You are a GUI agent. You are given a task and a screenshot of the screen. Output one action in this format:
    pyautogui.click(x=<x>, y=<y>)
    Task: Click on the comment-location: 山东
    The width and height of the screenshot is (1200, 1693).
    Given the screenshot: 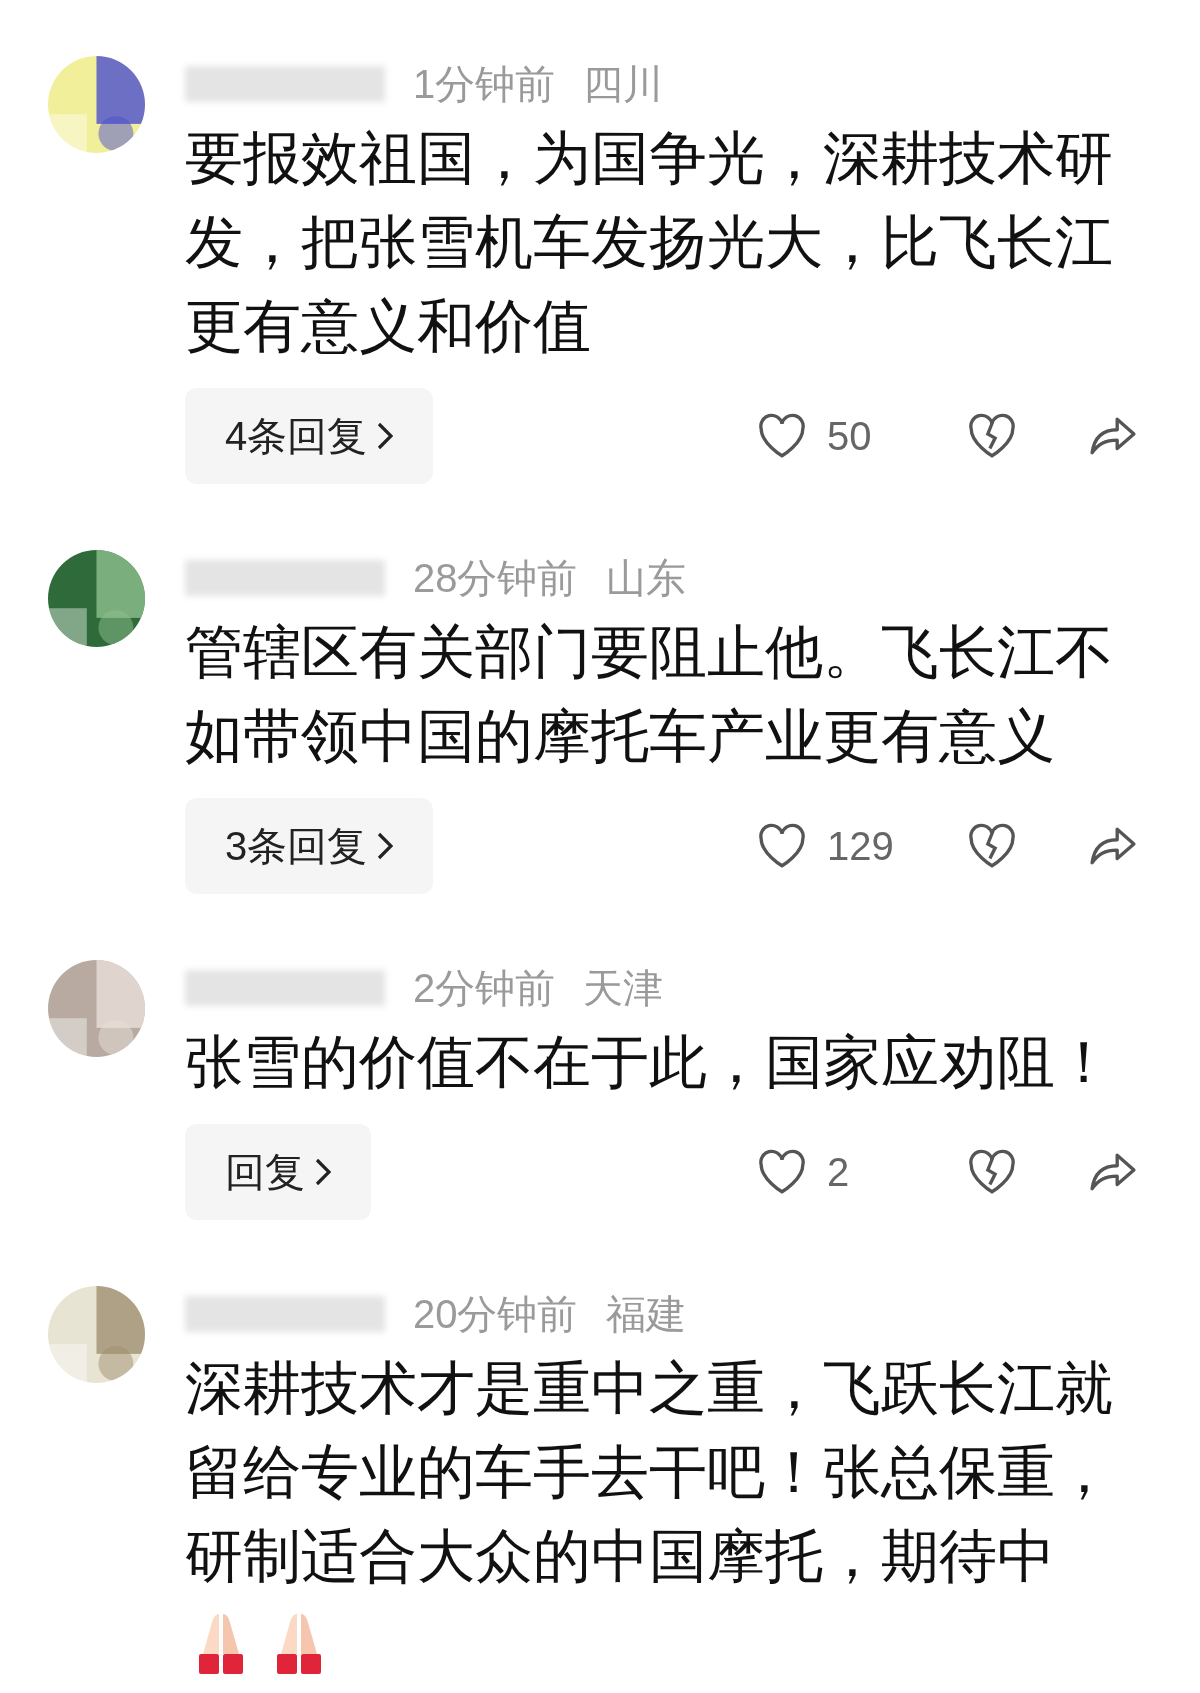 What is the action you would take?
    pyautogui.click(x=645, y=578)
    